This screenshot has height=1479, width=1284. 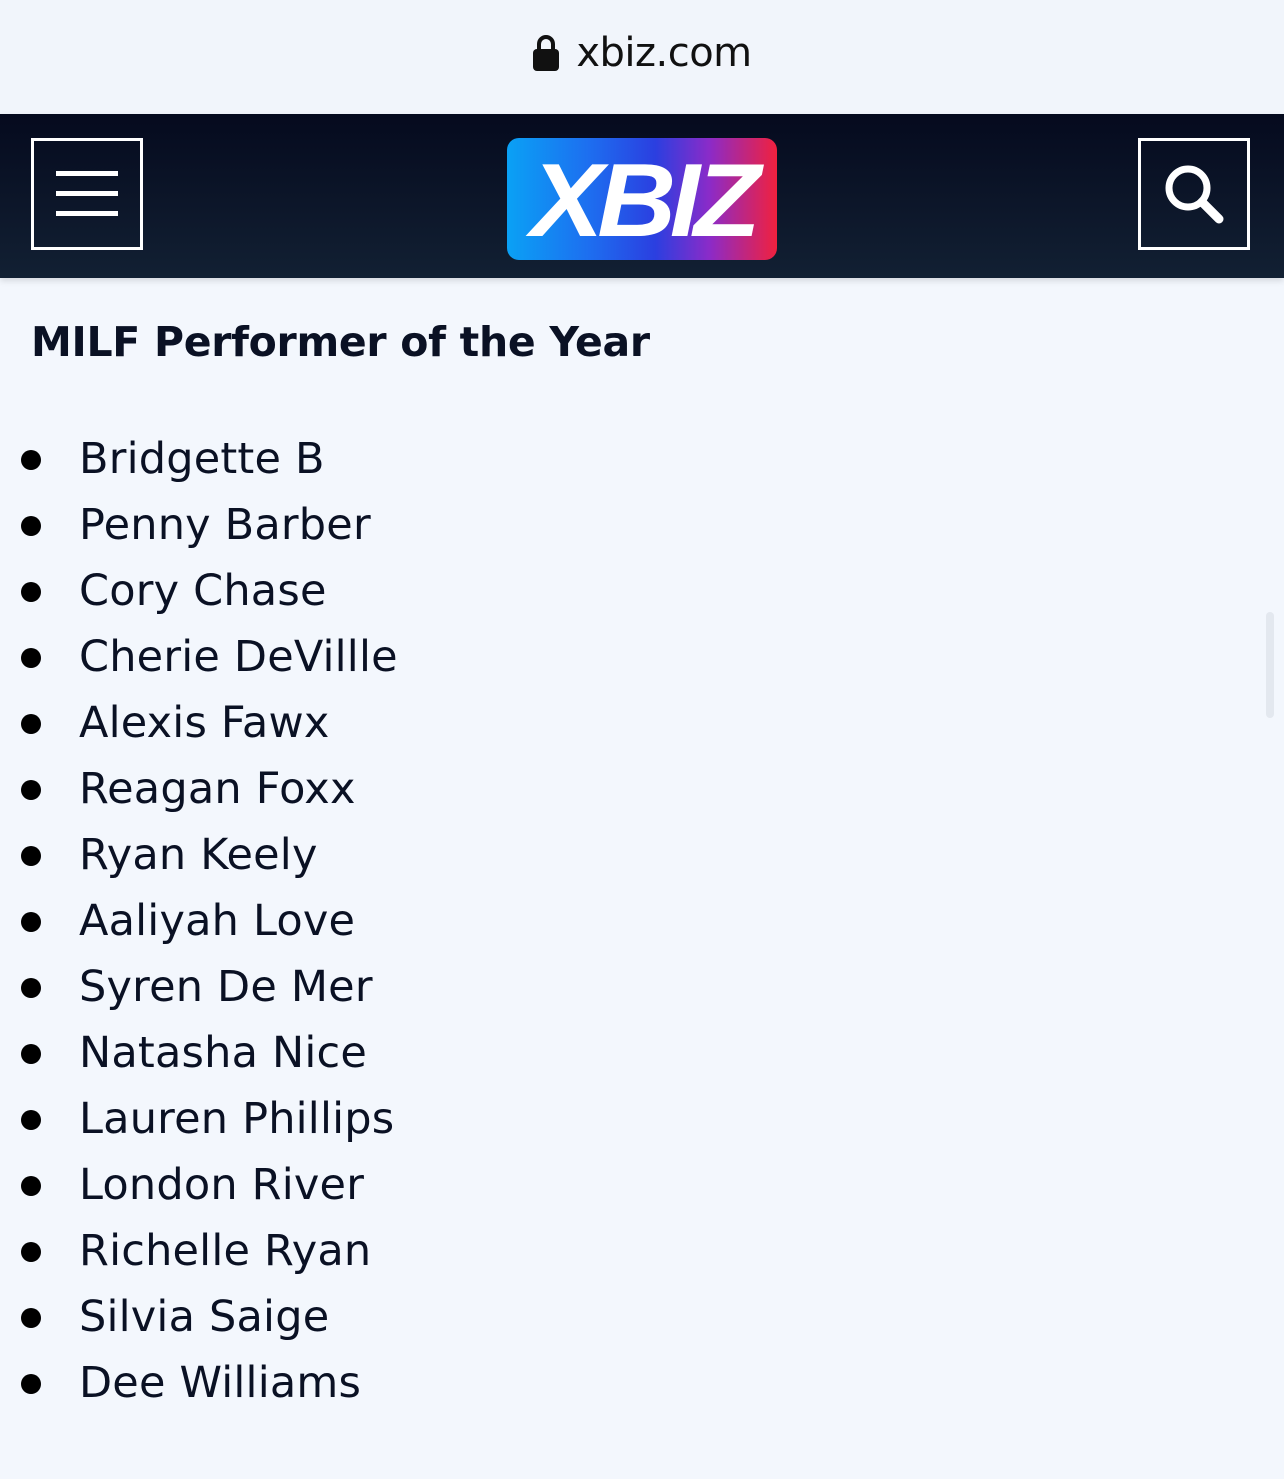 I want to click on lock-icon, so click(x=546, y=53).